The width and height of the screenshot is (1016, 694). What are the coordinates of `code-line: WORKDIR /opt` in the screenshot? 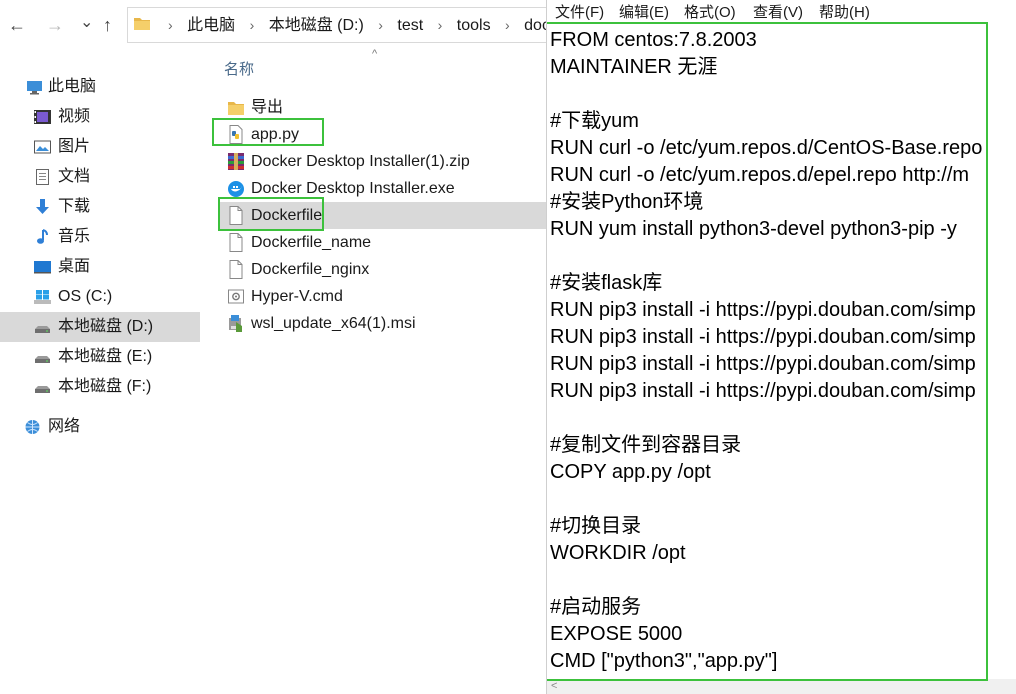 It's located at (618, 553).